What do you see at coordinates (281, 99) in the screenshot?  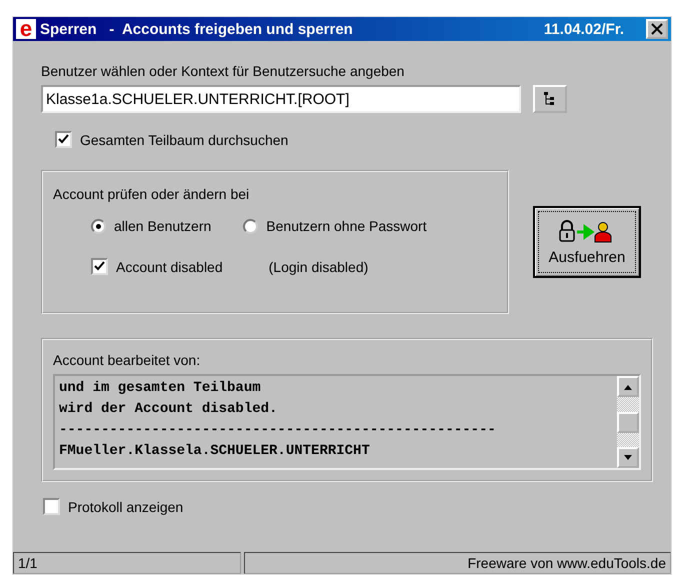 I see `context-field: Klasse1a.SCHUELER.UNTERRICHT.[ROOT]` at bounding box center [281, 99].